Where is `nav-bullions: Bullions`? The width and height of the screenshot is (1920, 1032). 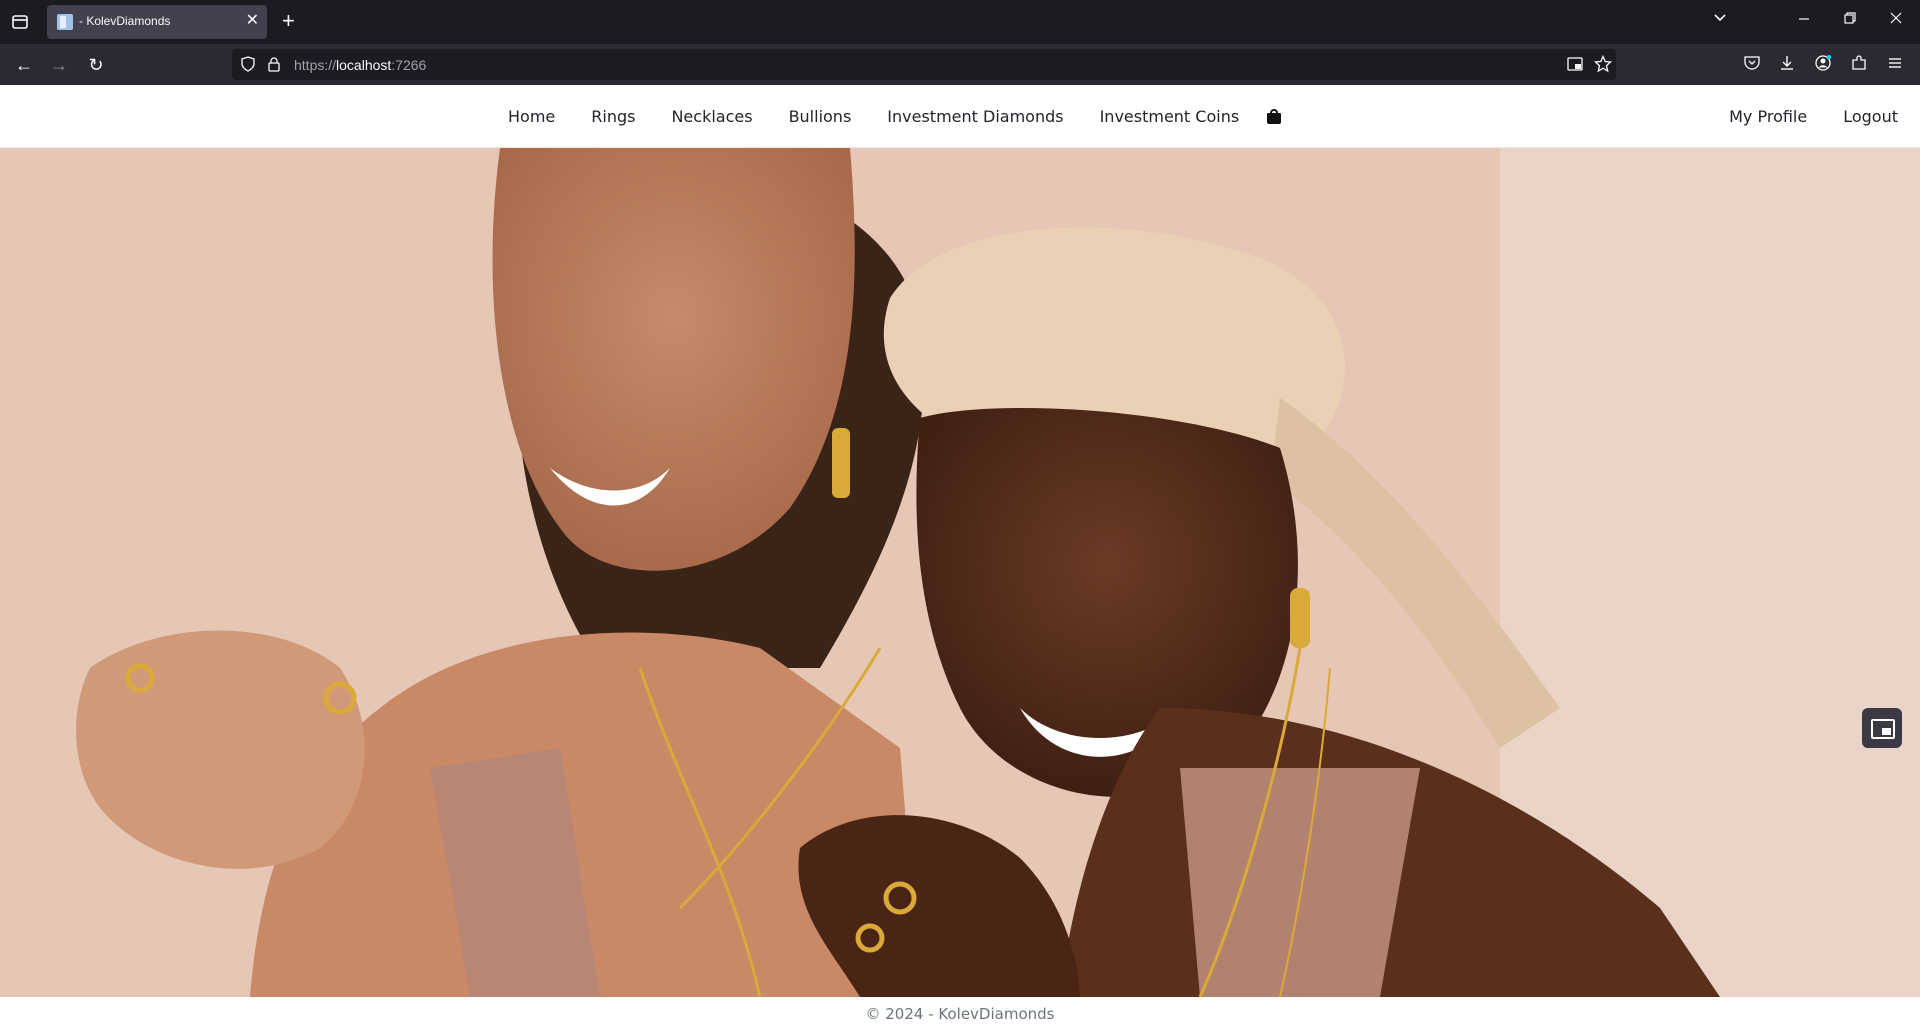 nav-bullions: Bullions is located at coordinates (820, 116).